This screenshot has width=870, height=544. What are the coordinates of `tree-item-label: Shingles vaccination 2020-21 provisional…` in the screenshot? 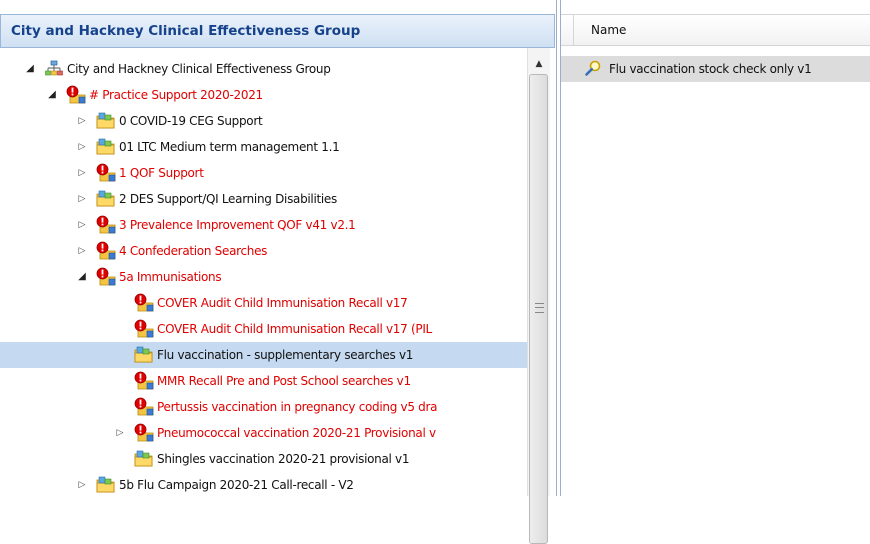 It's located at (283, 459).